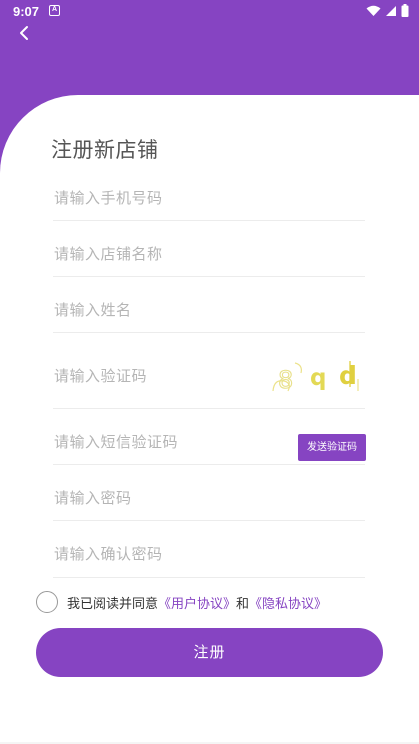 The width and height of the screenshot is (419, 744). I want to click on svg-text: d, so click(348, 375).